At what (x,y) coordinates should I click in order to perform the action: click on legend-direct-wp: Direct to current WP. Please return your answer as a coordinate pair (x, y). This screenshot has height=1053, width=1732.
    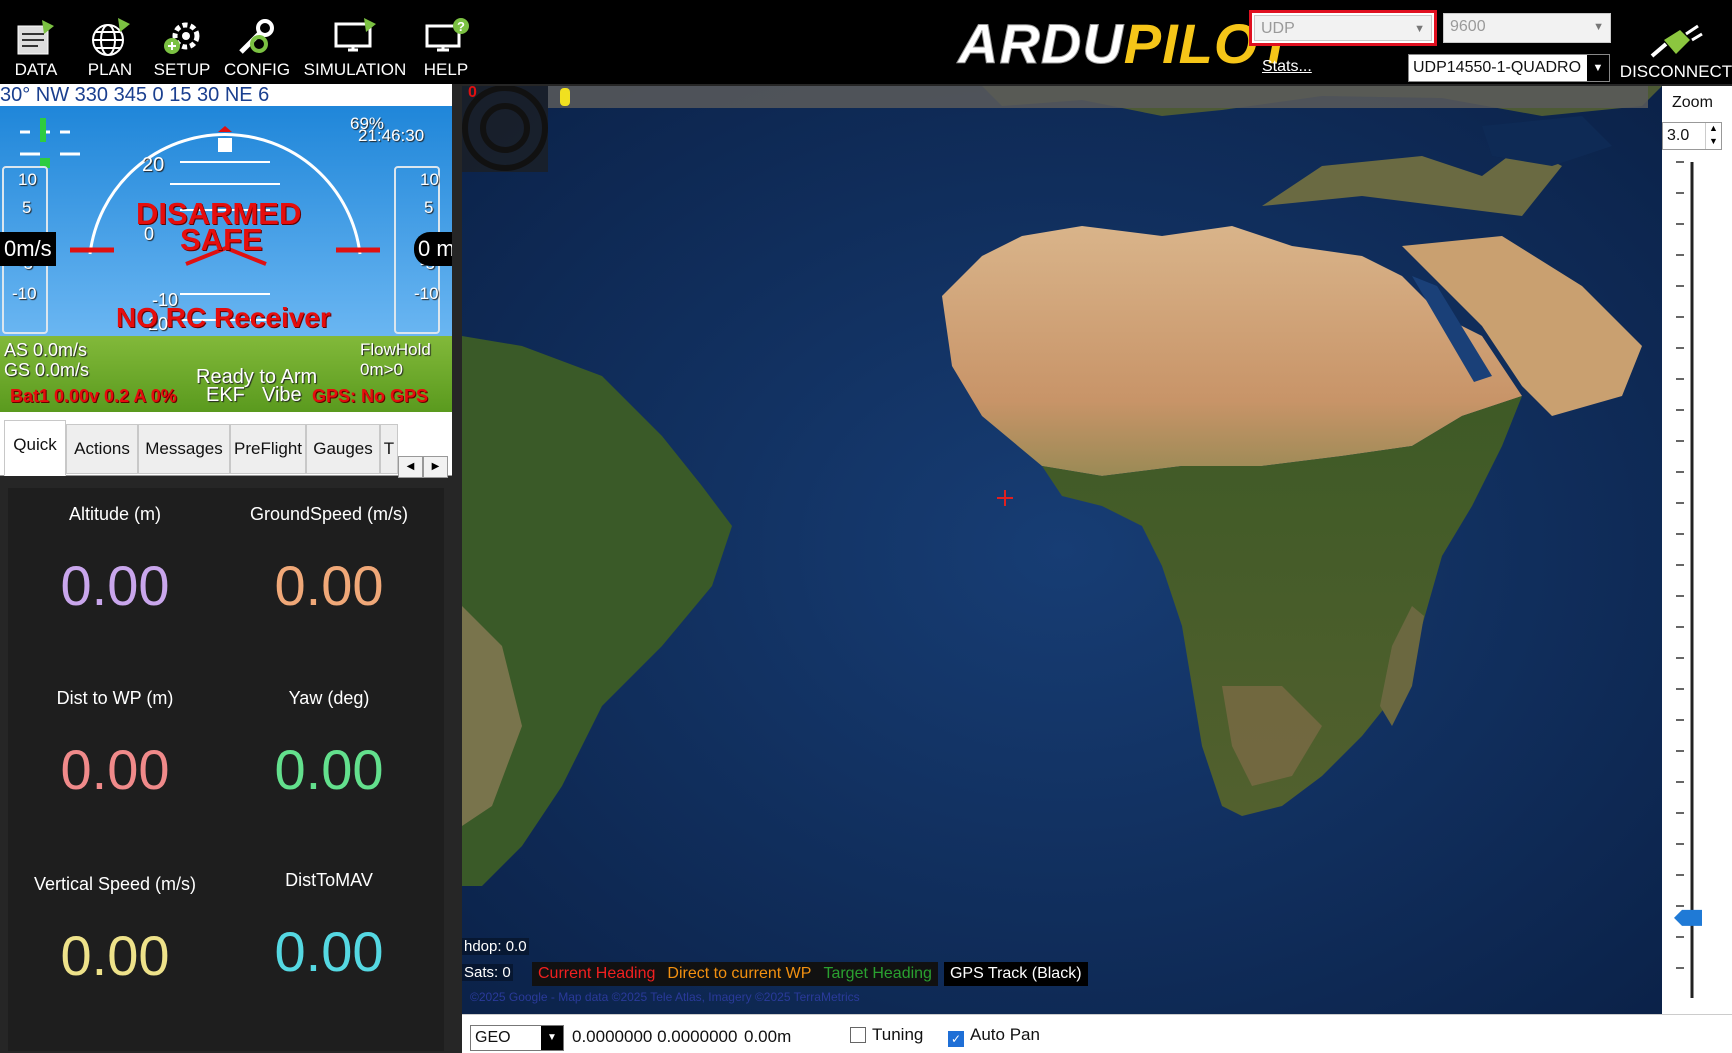
    Looking at the image, I should click on (739, 974).